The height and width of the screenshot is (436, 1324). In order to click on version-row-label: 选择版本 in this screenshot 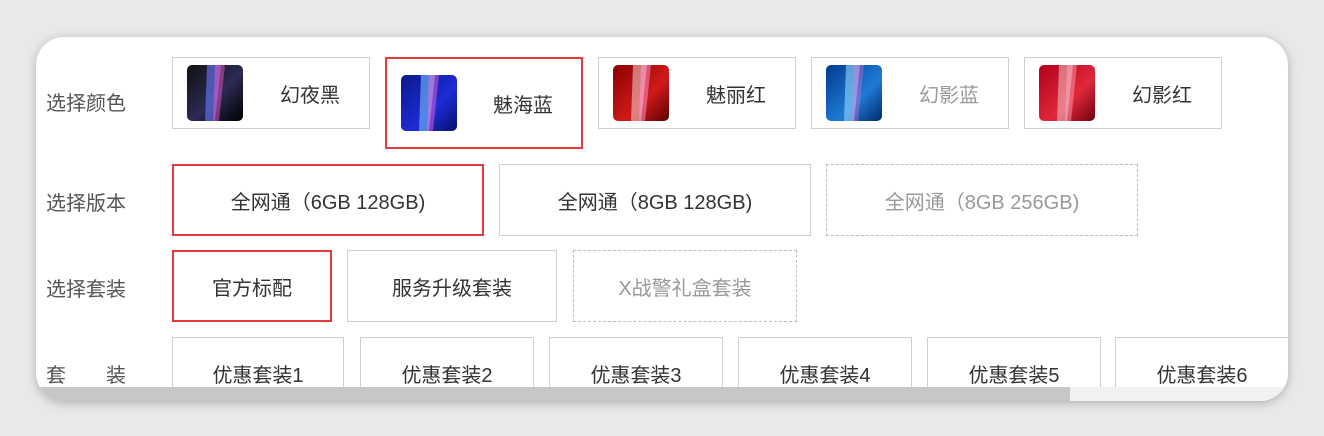, I will do `click(86, 204)`.